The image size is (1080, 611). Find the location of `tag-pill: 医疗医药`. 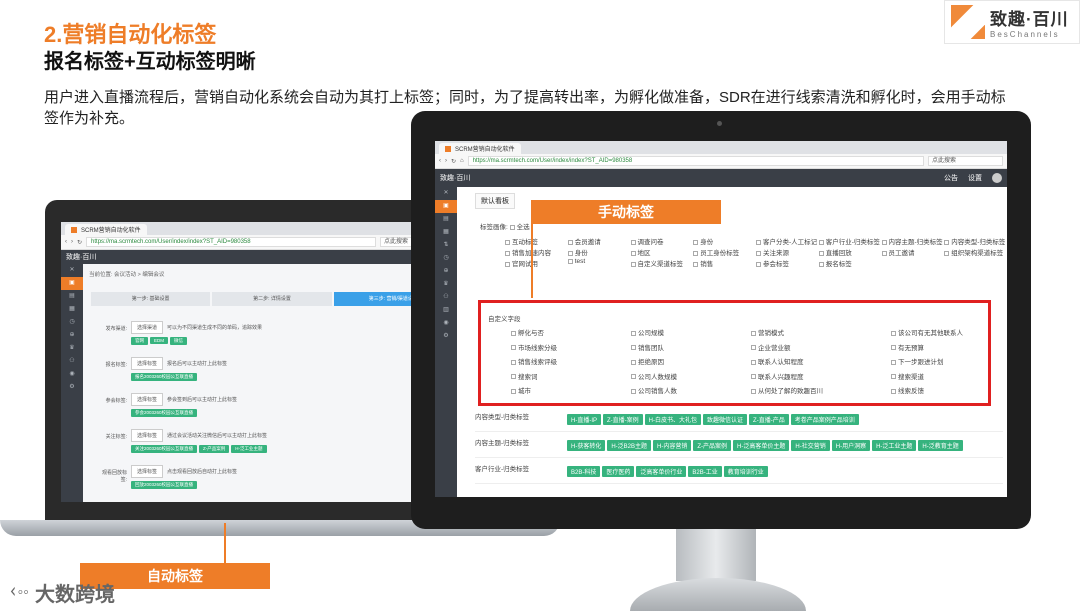

tag-pill: 医疗医药 is located at coordinates (618, 471).